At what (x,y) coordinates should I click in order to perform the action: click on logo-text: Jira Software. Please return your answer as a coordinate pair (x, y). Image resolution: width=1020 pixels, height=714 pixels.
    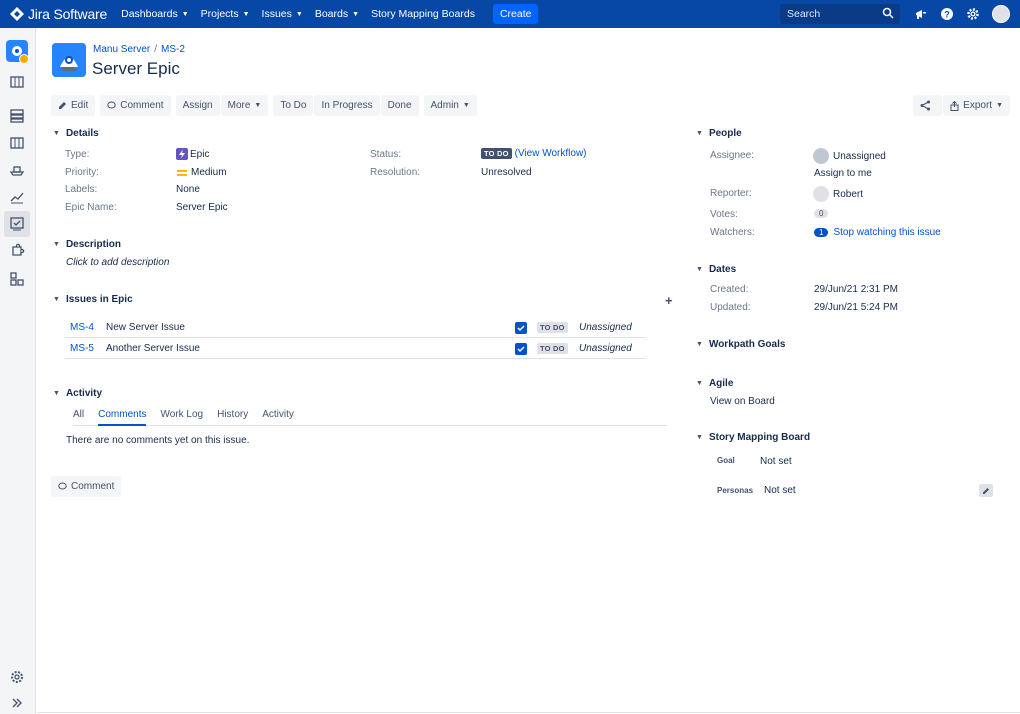
    Looking at the image, I should click on (68, 14).